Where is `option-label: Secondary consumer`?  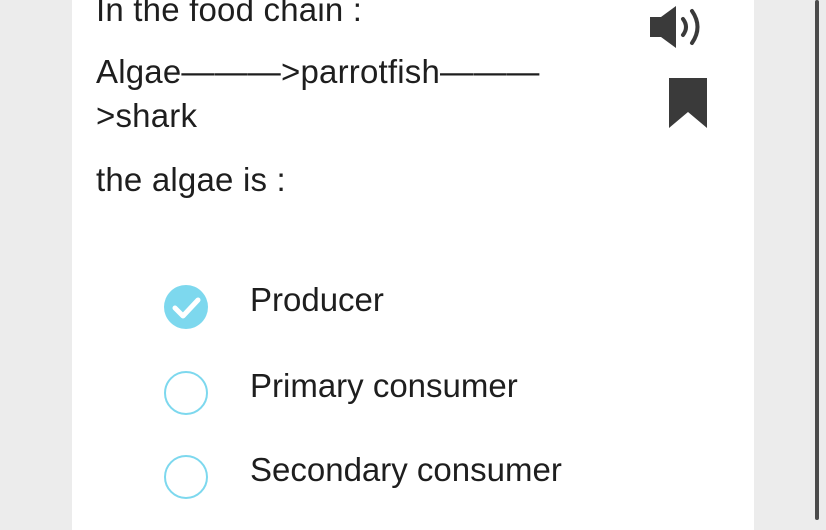 option-label: Secondary consumer is located at coordinates (406, 469).